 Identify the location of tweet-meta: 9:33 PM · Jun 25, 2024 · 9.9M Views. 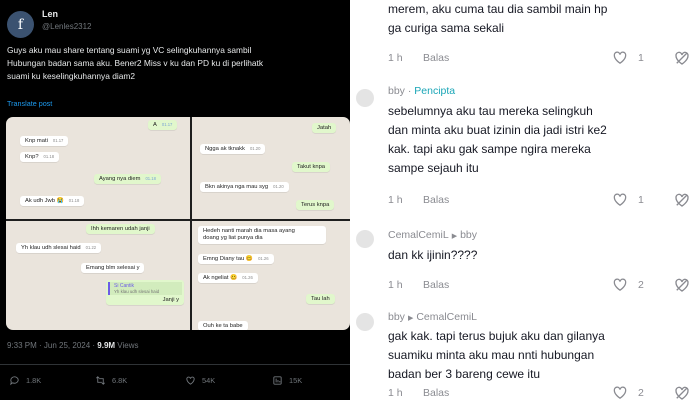
(73, 345).